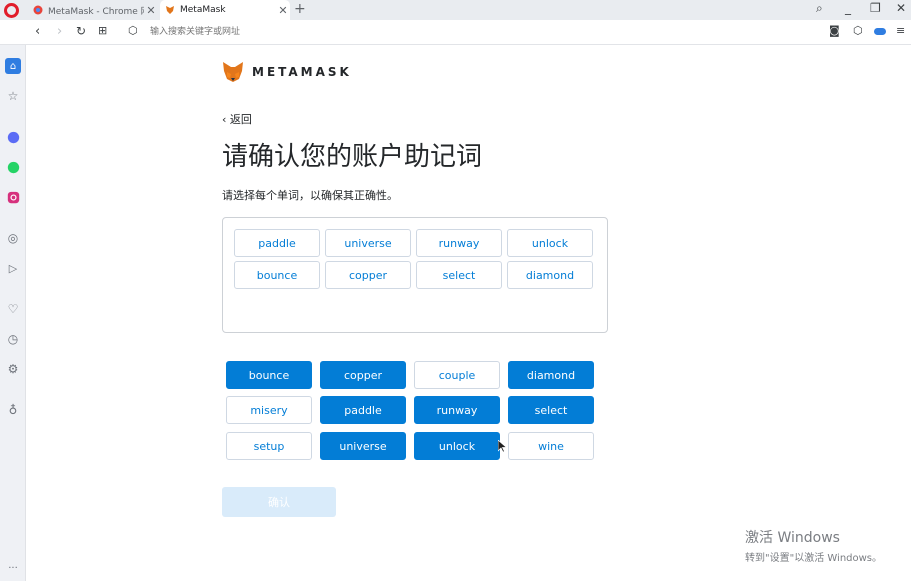  I want to click on opera-sidebar: ⌂ ☆ ◎ ▷ ♡ ◷ ⚙ ♁ ···, so click(13, 313).